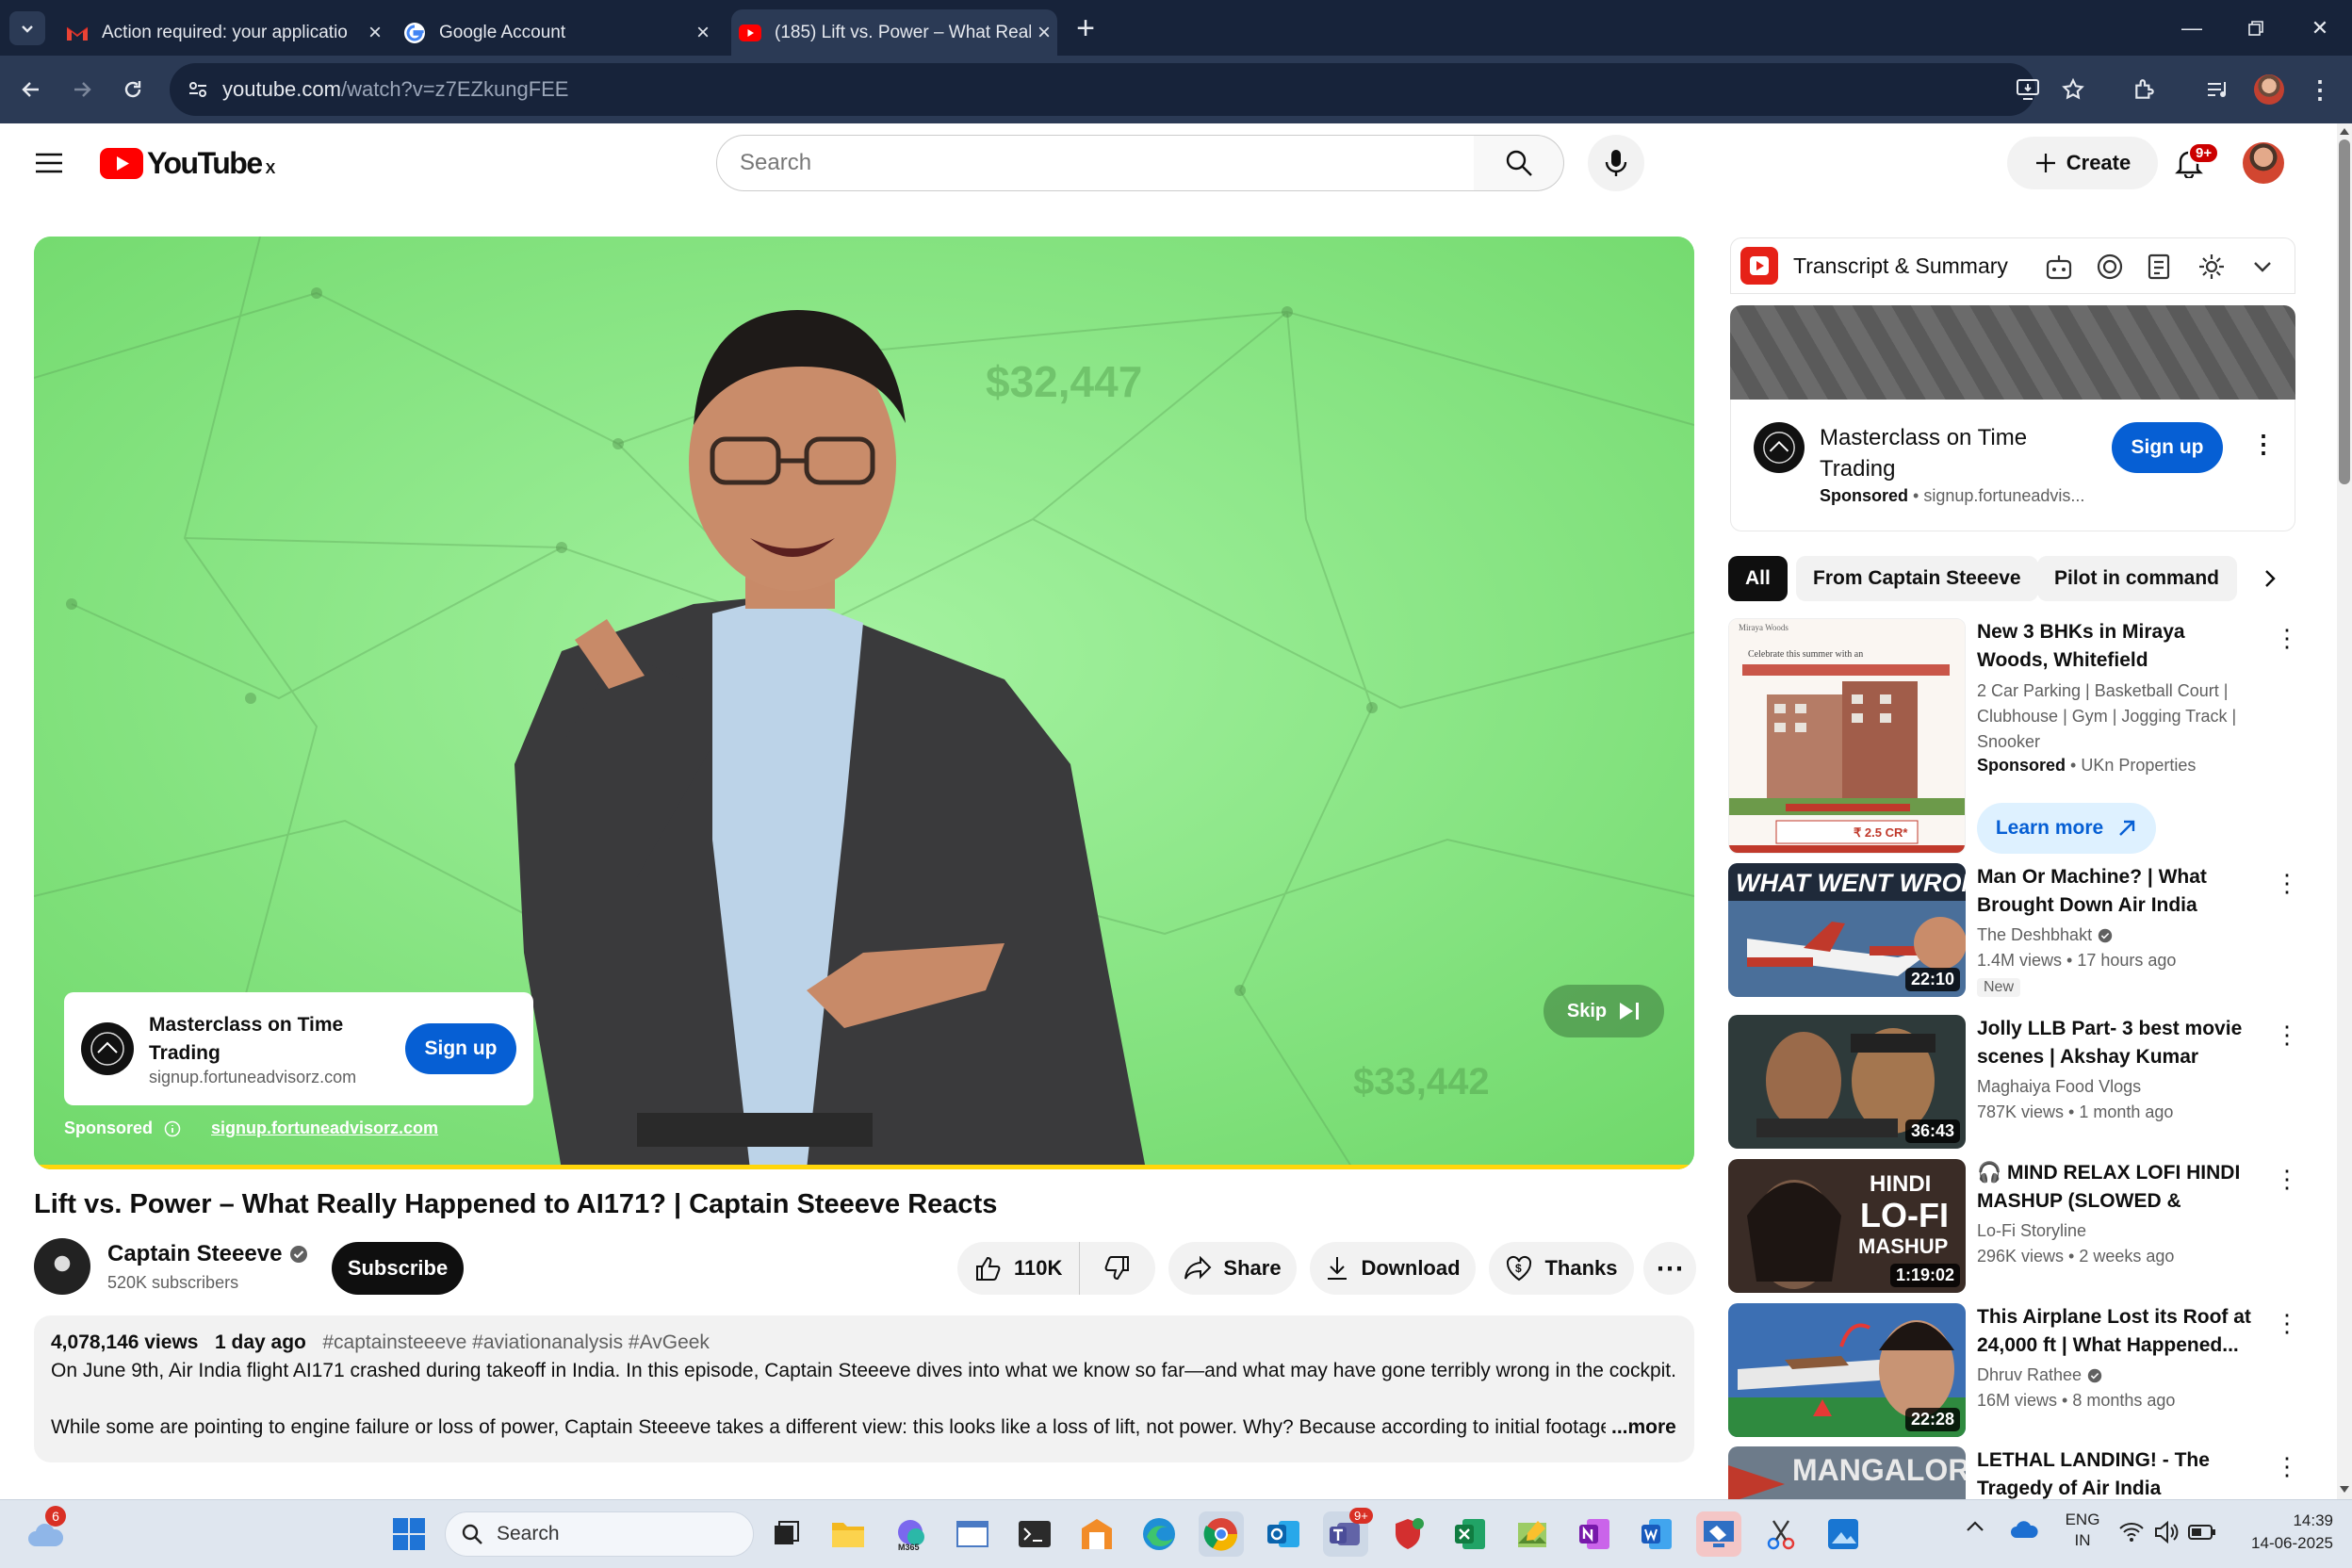  What do you see at coordinates (2082, 1531) in the screenshot?
I see `language-indicator: ENG IN` at bounding box center [2082, 1531].